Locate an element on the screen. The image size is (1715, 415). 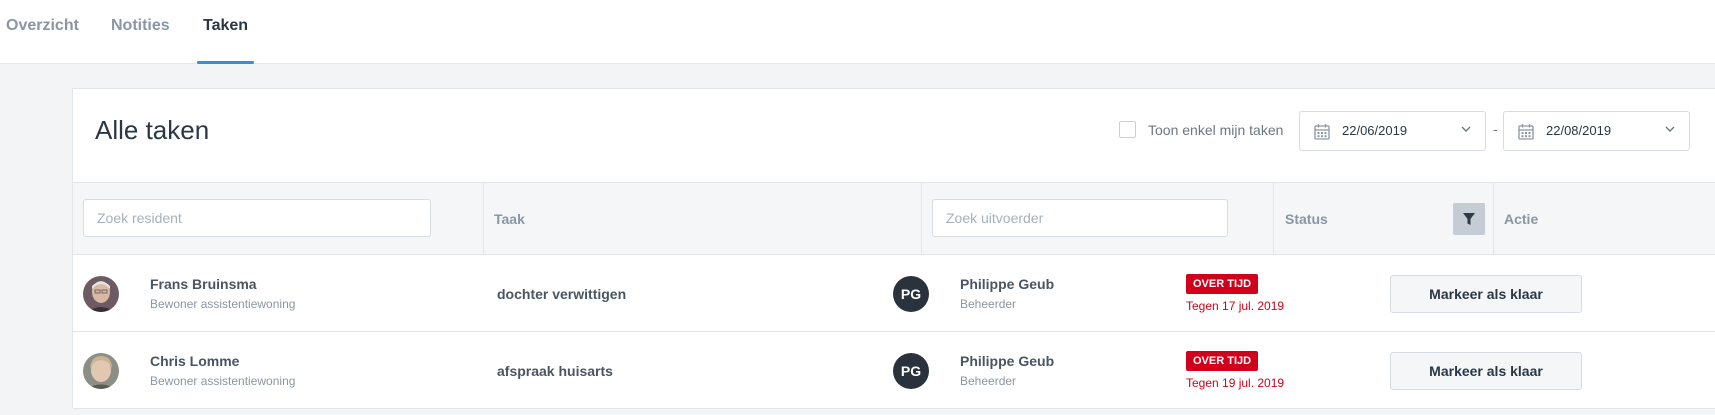
task-column-header: Taak is located at coordinates (509, 219).